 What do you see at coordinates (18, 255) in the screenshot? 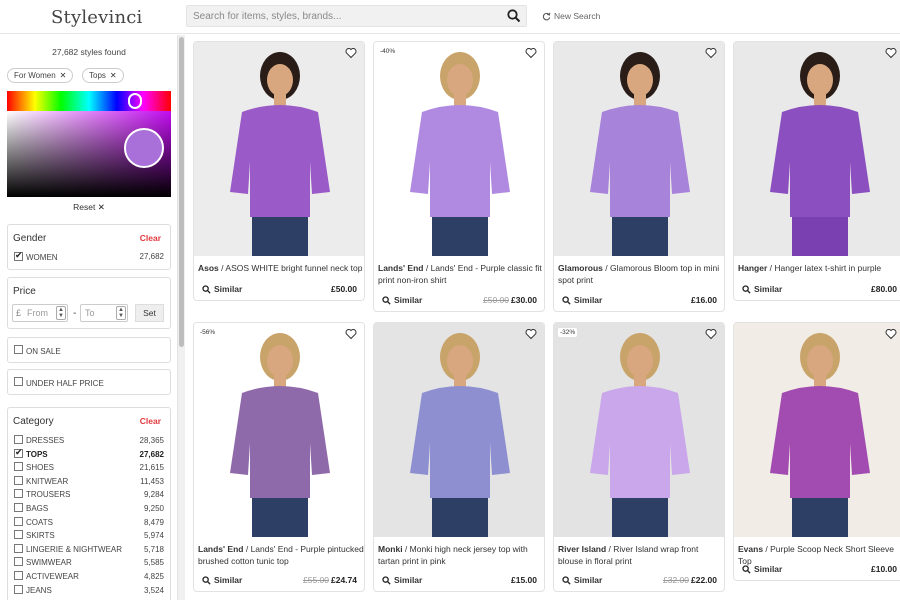
I see `women-checkbox` at bounding box center [18, 255].